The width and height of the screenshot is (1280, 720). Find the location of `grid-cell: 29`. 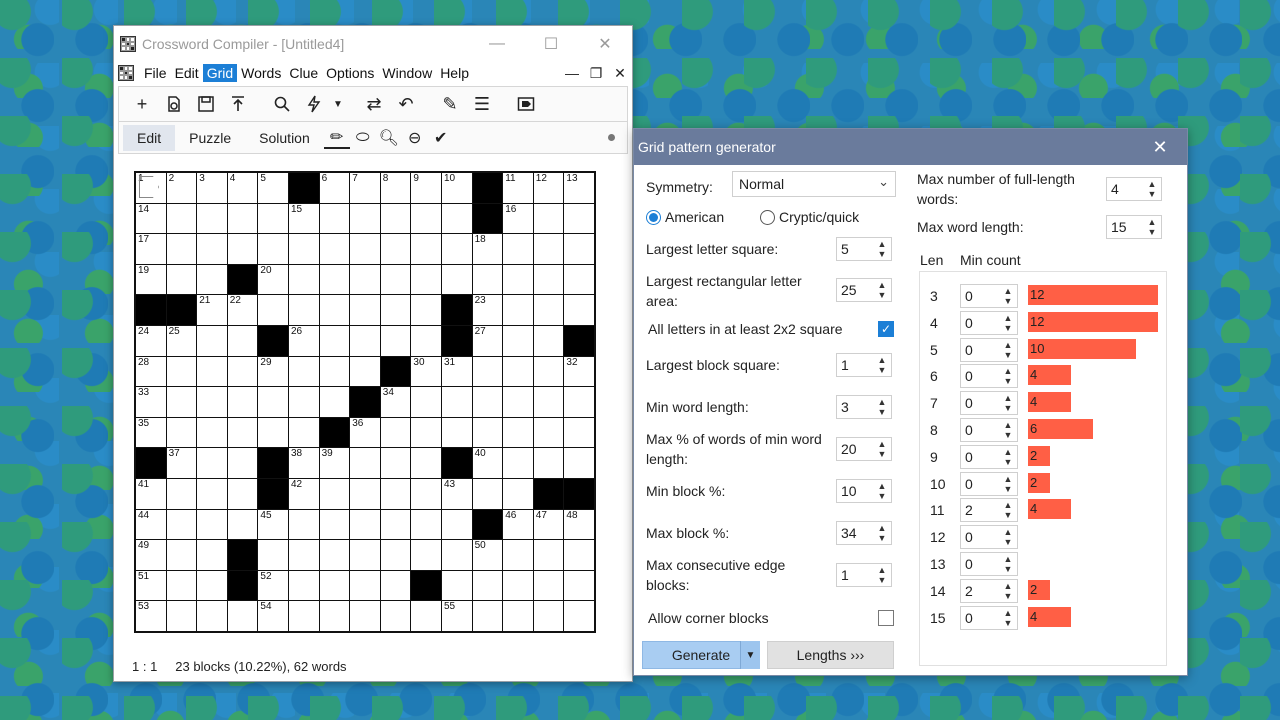

grid-cell: 29 is located at coordinates (273, 371).